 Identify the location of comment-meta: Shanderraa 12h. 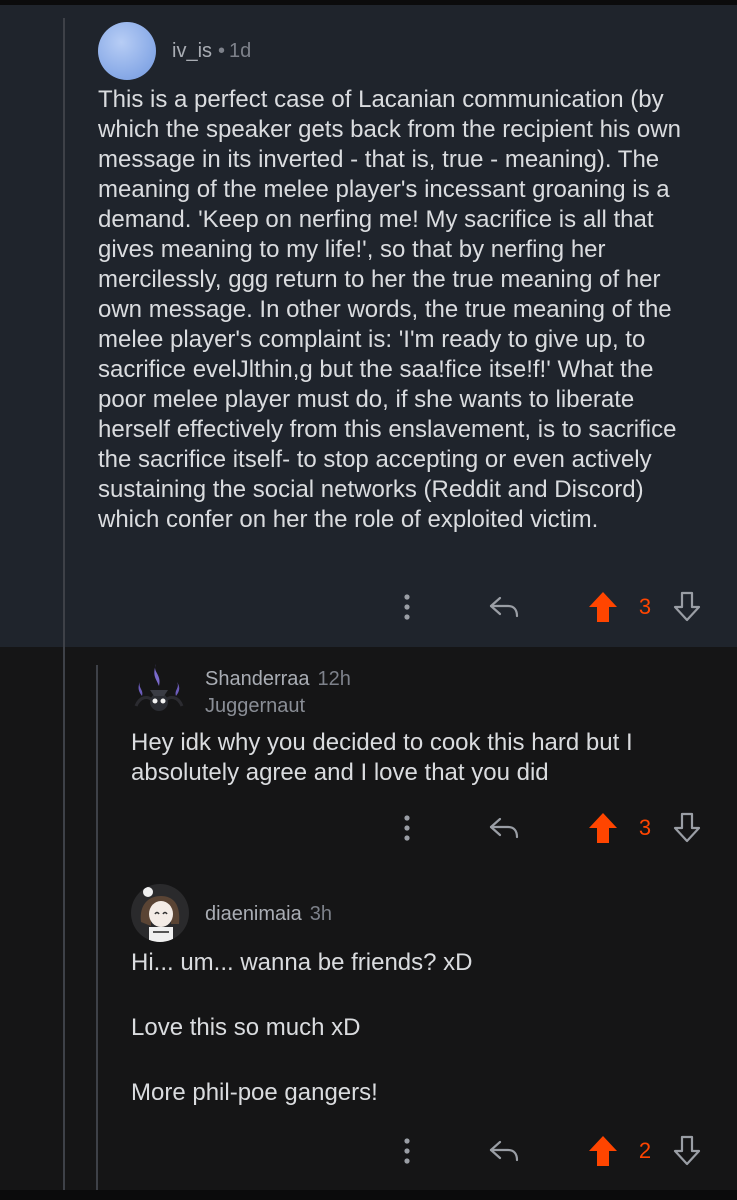
(278, 679).